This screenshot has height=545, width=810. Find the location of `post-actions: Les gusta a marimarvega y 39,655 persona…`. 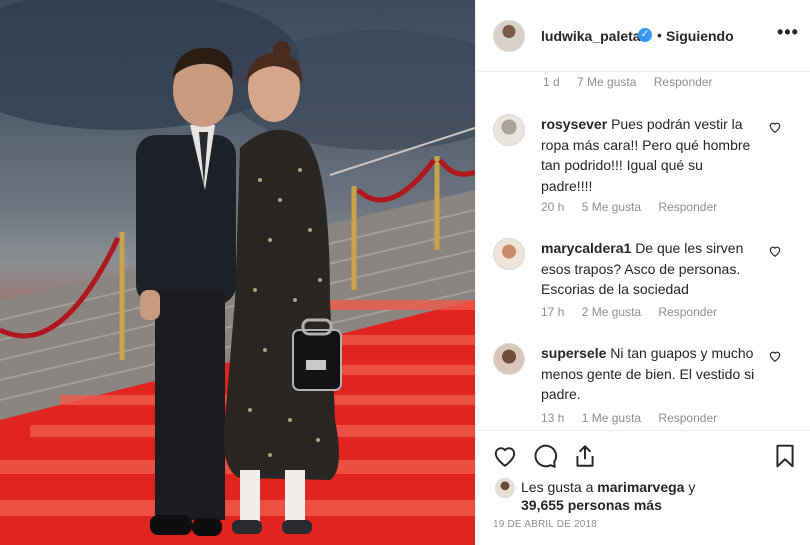

post-actions: Les gusta a marimarvega y 39,655 persona… is located at coordinates (643, 487).